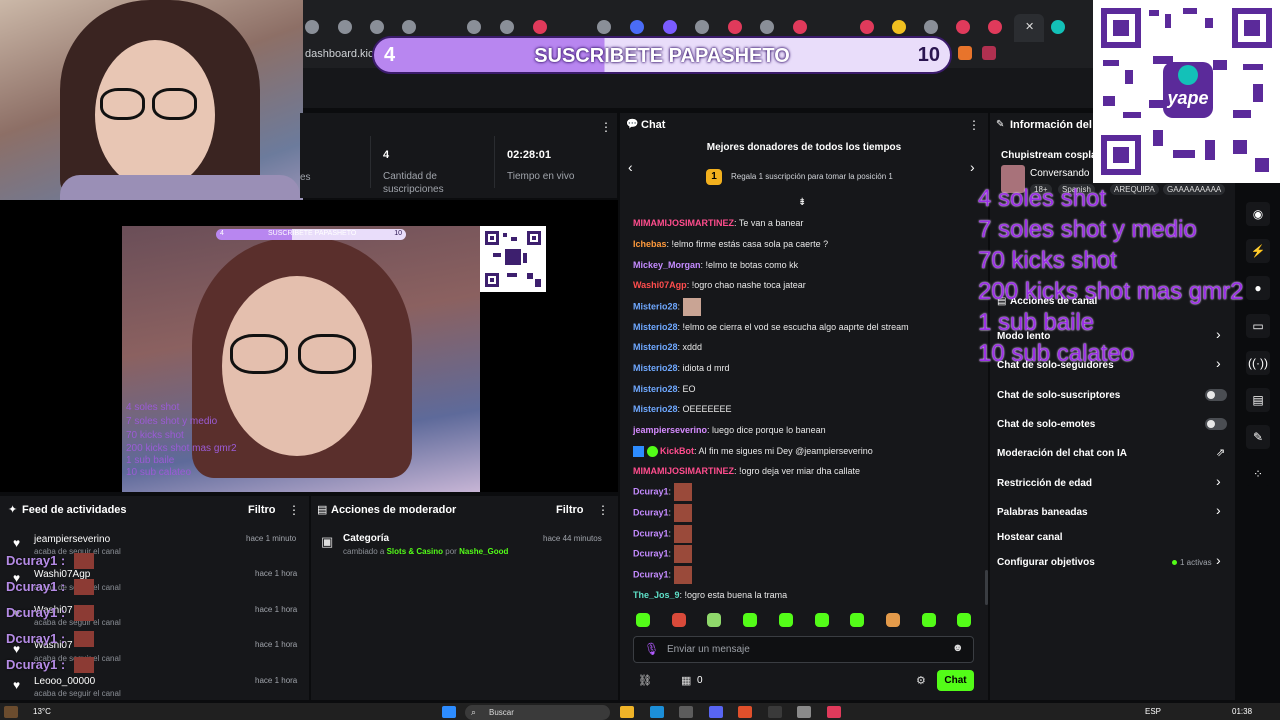  What do you see at coordinates (1242, 711) in the screenshot?
I see `clock-time: 01:38` at bounding box center [1242, 711].